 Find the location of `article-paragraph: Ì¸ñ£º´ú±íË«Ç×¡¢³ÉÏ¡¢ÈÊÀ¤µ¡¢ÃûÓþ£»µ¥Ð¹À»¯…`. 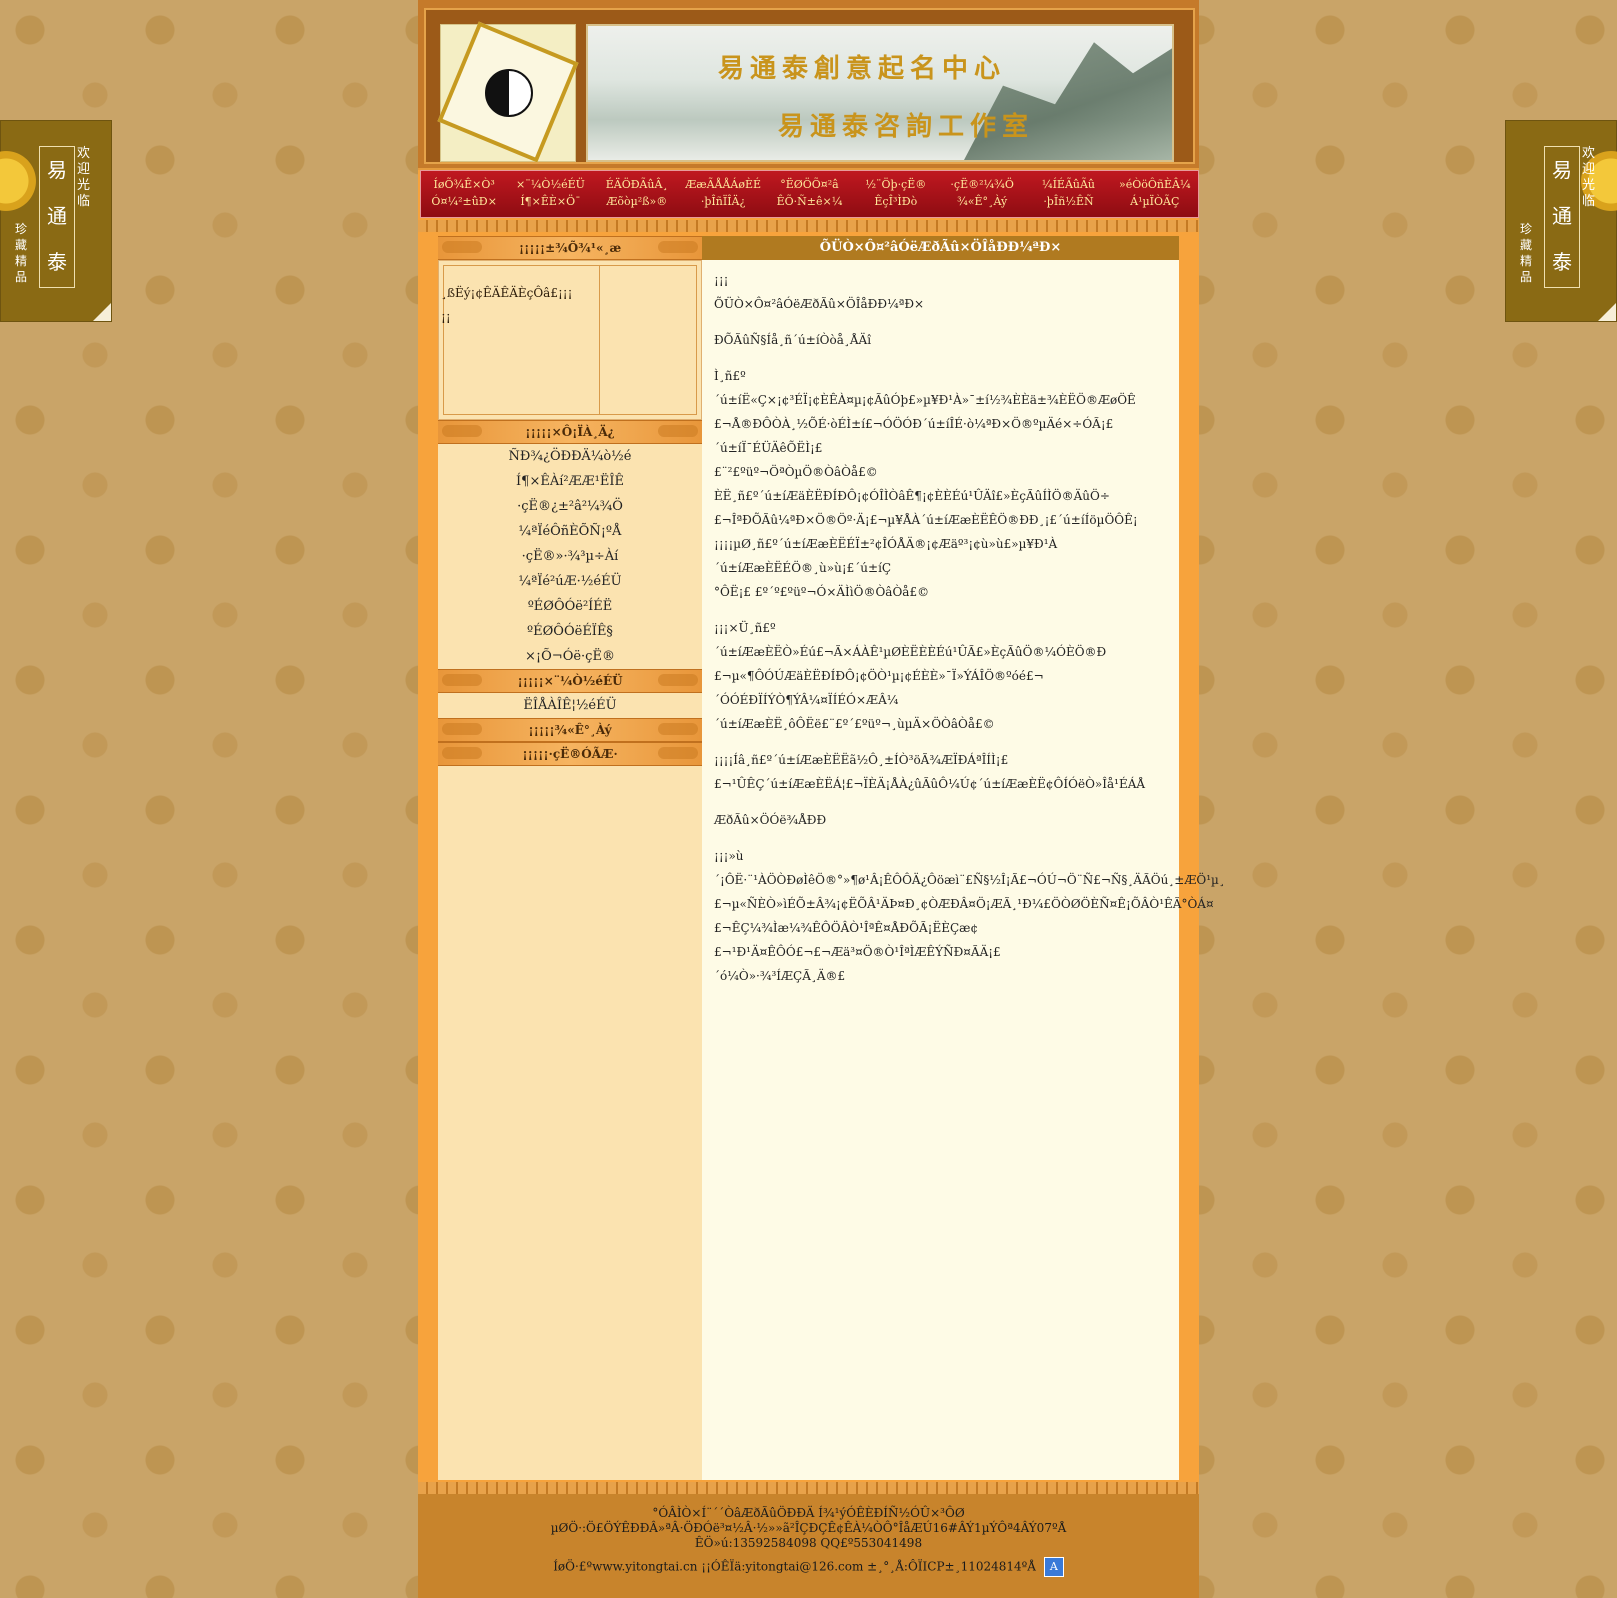

article-paragraph: Ì¸ñ£º´ú±íË«Ç×¡¢³ÉÏ¡¢ÈÊÀ¤µ¡¢ÃûÓþ£»µ¥Ð¹À»¯… is located at coordinates (926, 484).